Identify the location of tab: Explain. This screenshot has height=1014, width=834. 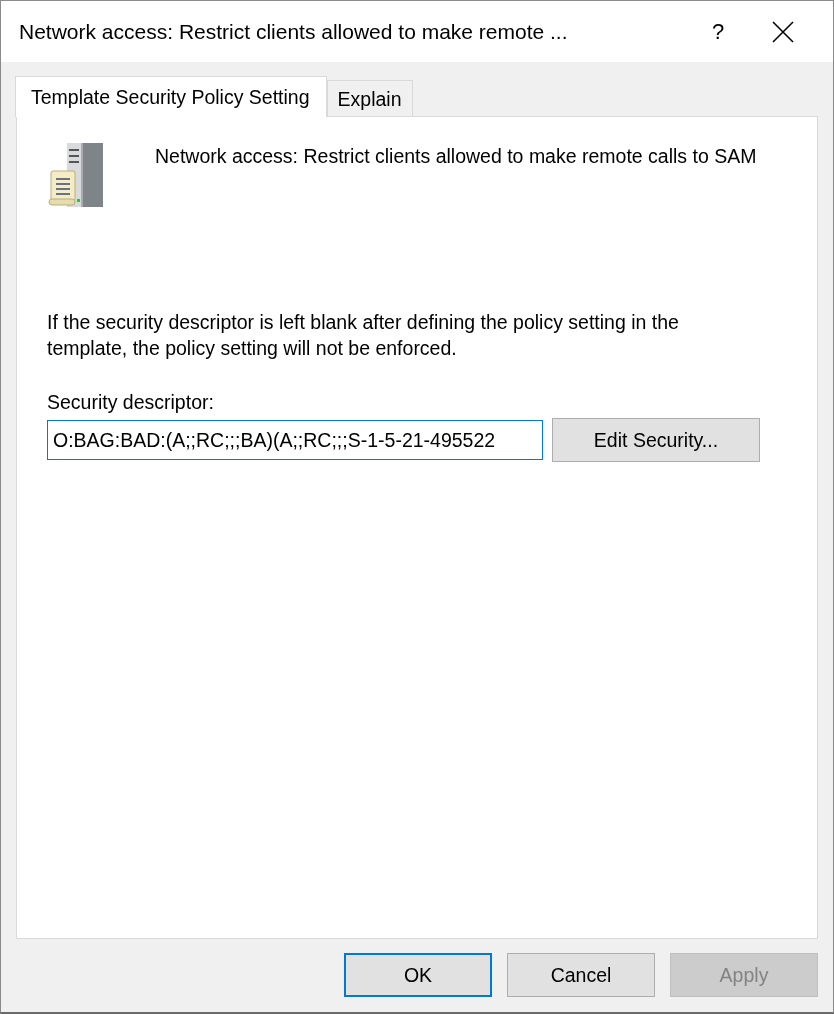
(369, 98).